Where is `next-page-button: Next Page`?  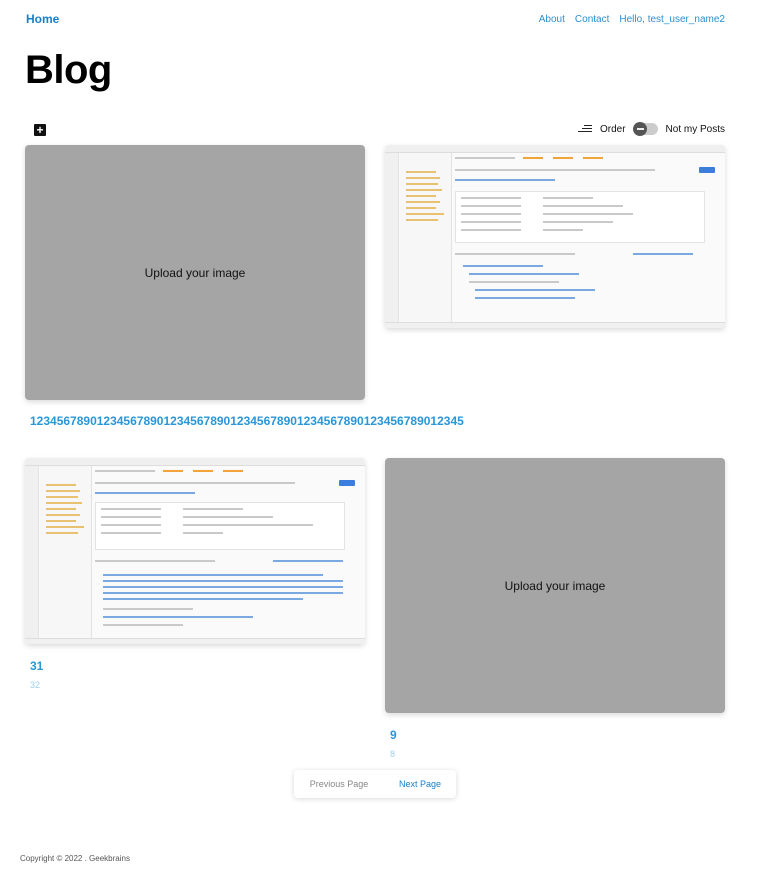
next-page-button: Next Page is located at coordinates (420, 784).